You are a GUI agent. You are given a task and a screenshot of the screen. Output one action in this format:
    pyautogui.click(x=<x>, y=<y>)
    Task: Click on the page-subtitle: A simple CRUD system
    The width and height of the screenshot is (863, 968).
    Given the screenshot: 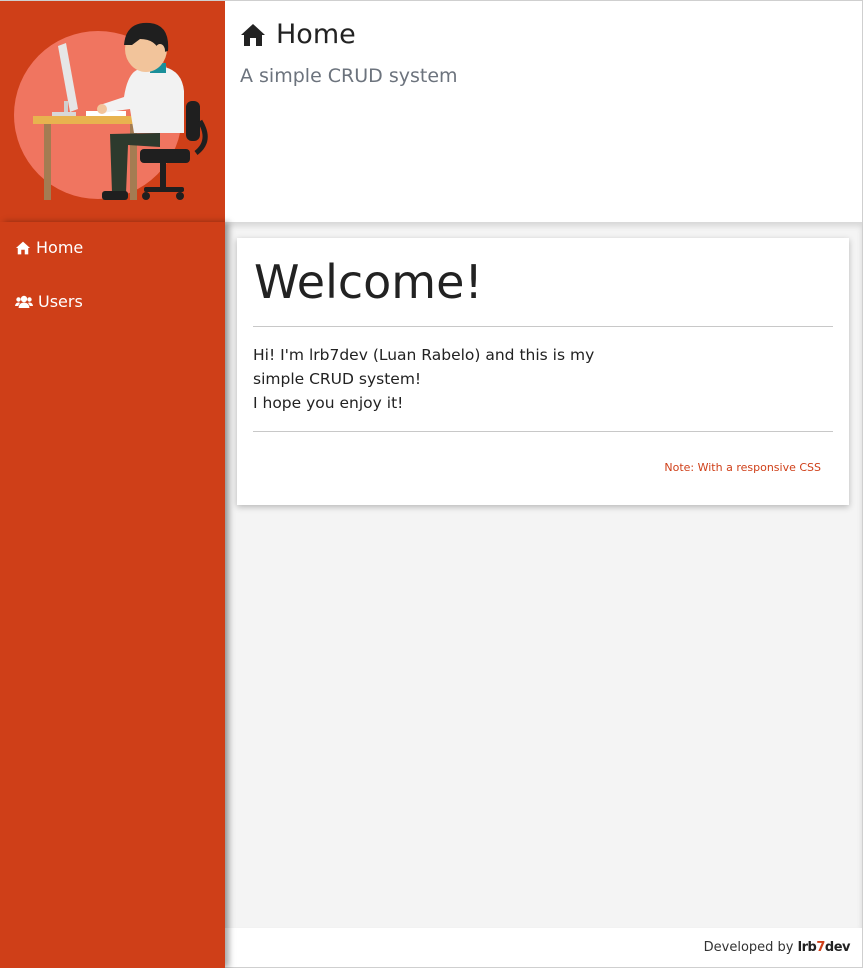 What is the action you would take?
    pyautogui.click(x=349, y=76)
    